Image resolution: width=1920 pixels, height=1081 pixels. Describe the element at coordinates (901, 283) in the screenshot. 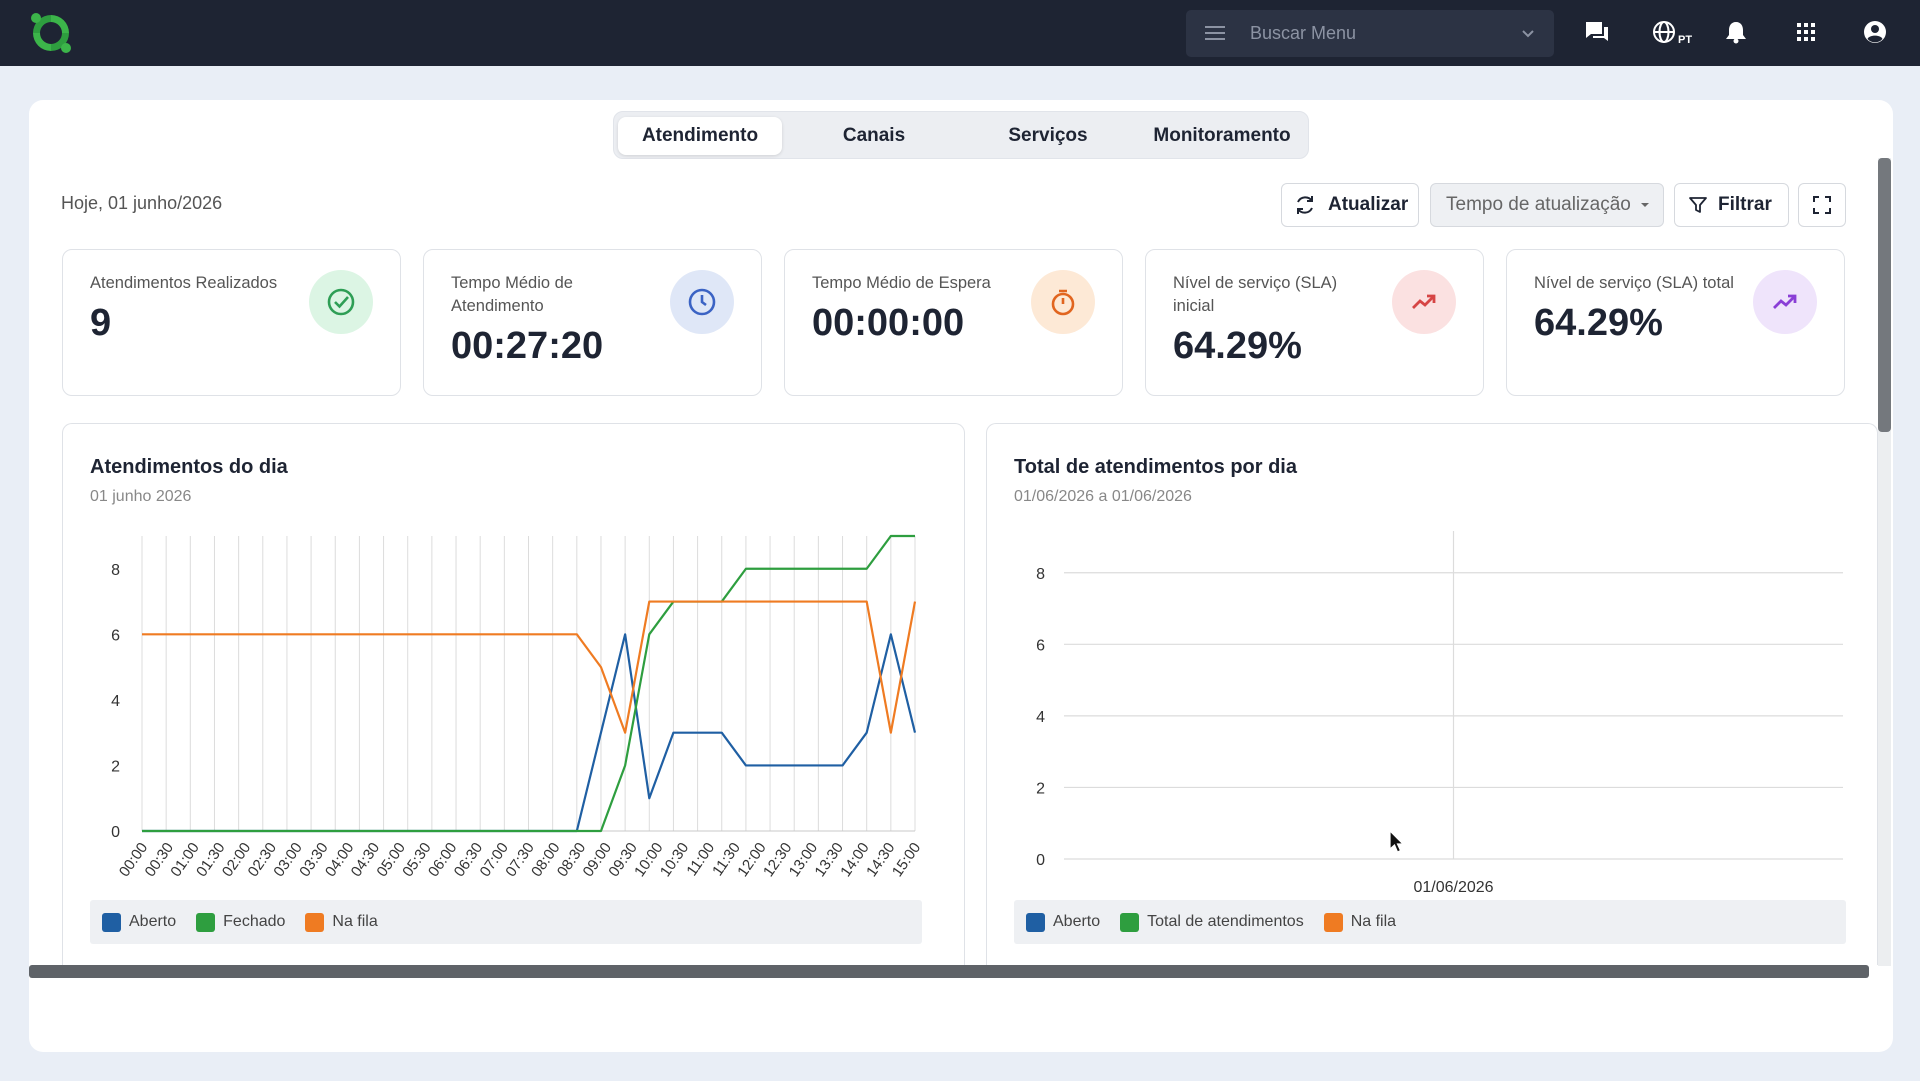

I see `kpi-label: Tempo Médio de Espera` at that location.